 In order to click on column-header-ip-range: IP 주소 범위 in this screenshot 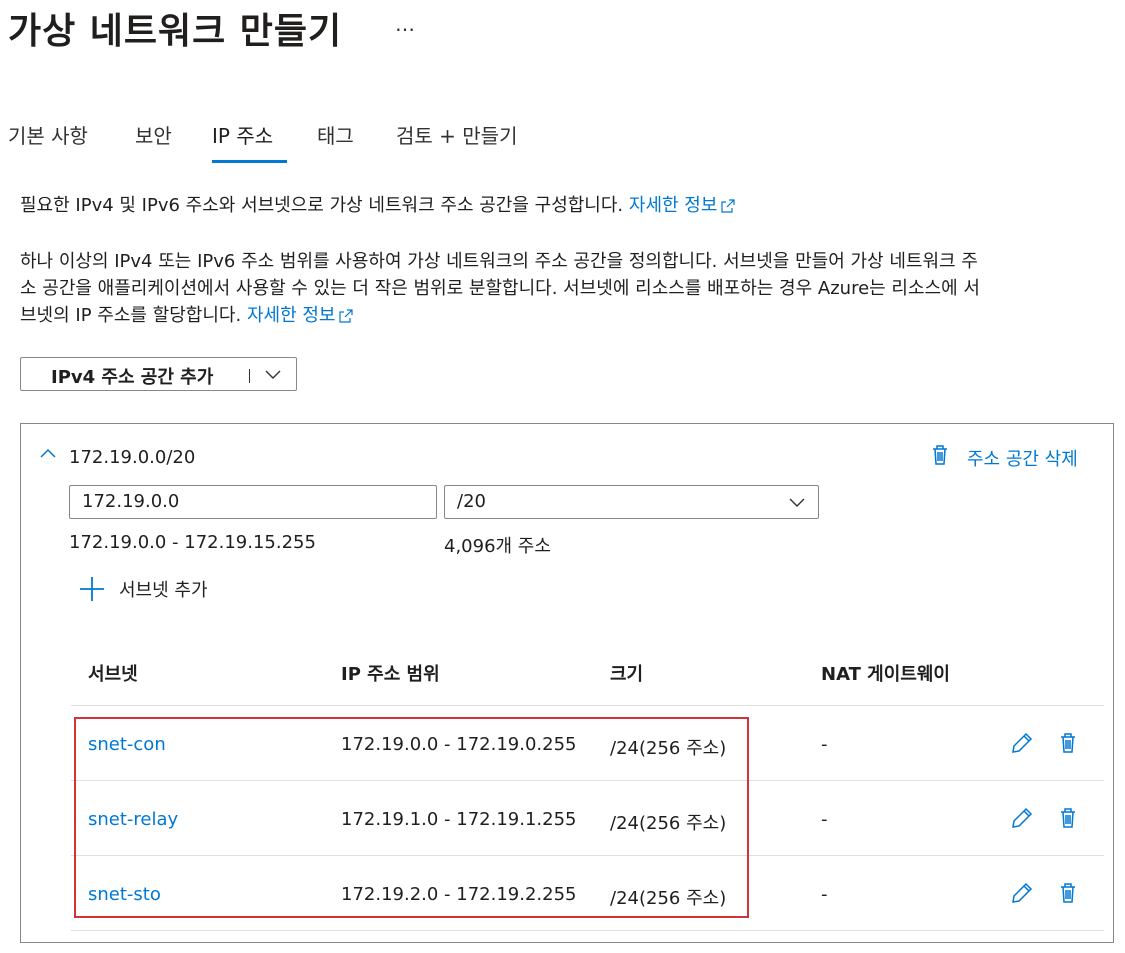, I will do `click(390, 674)`.